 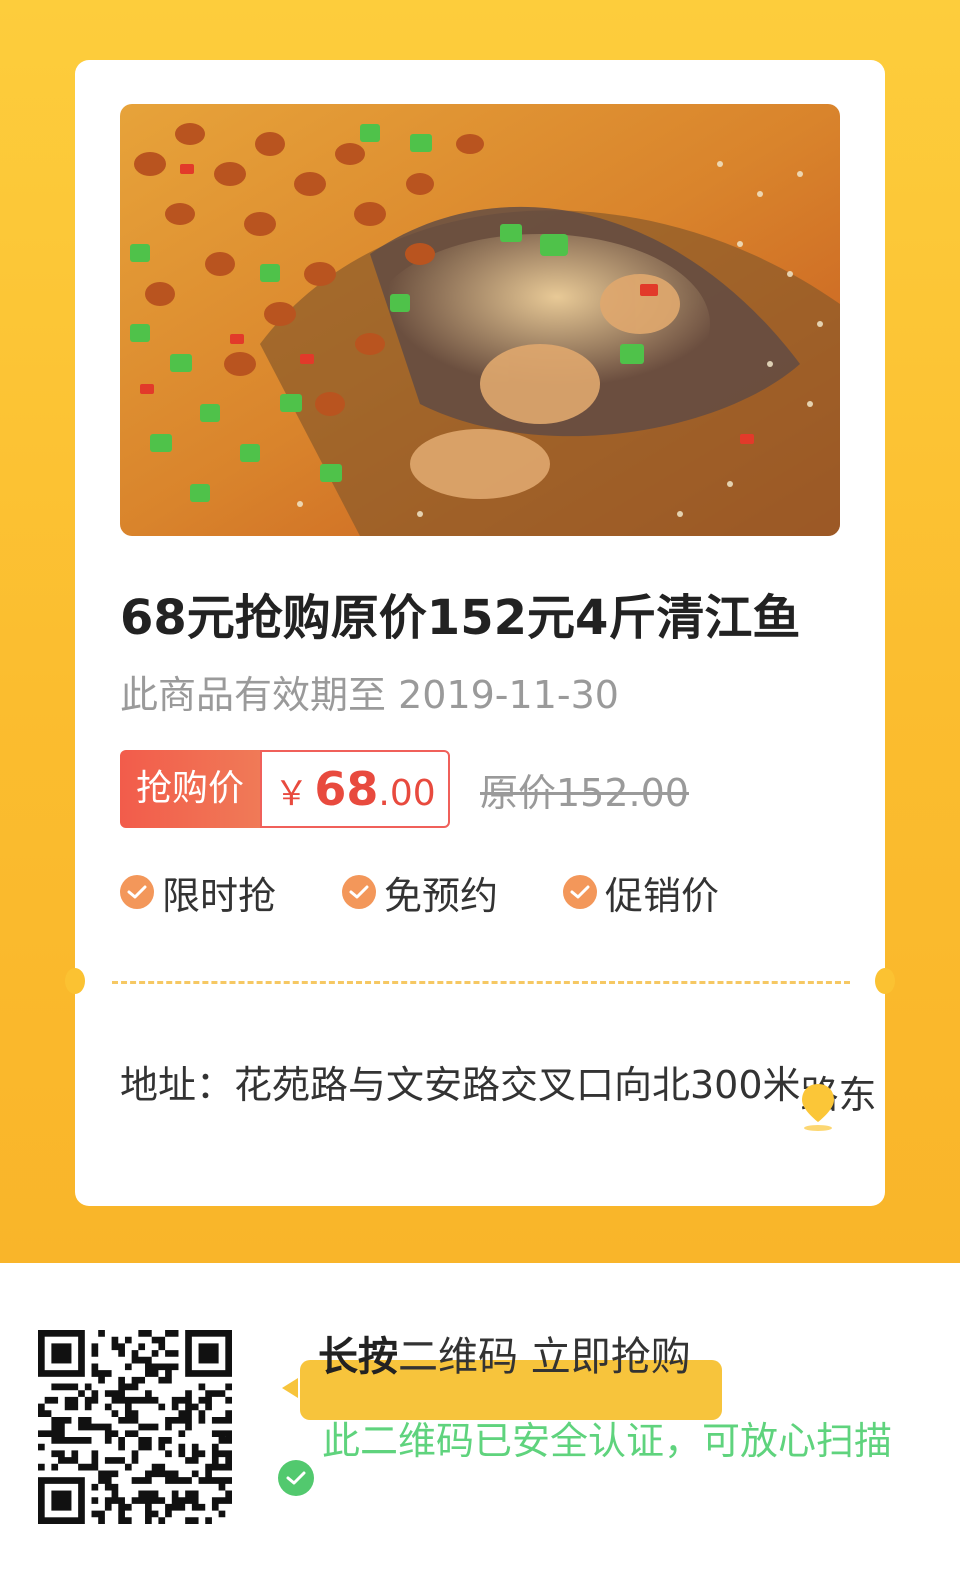 I want to click on card-notch-right, so click(x=885, y=981).